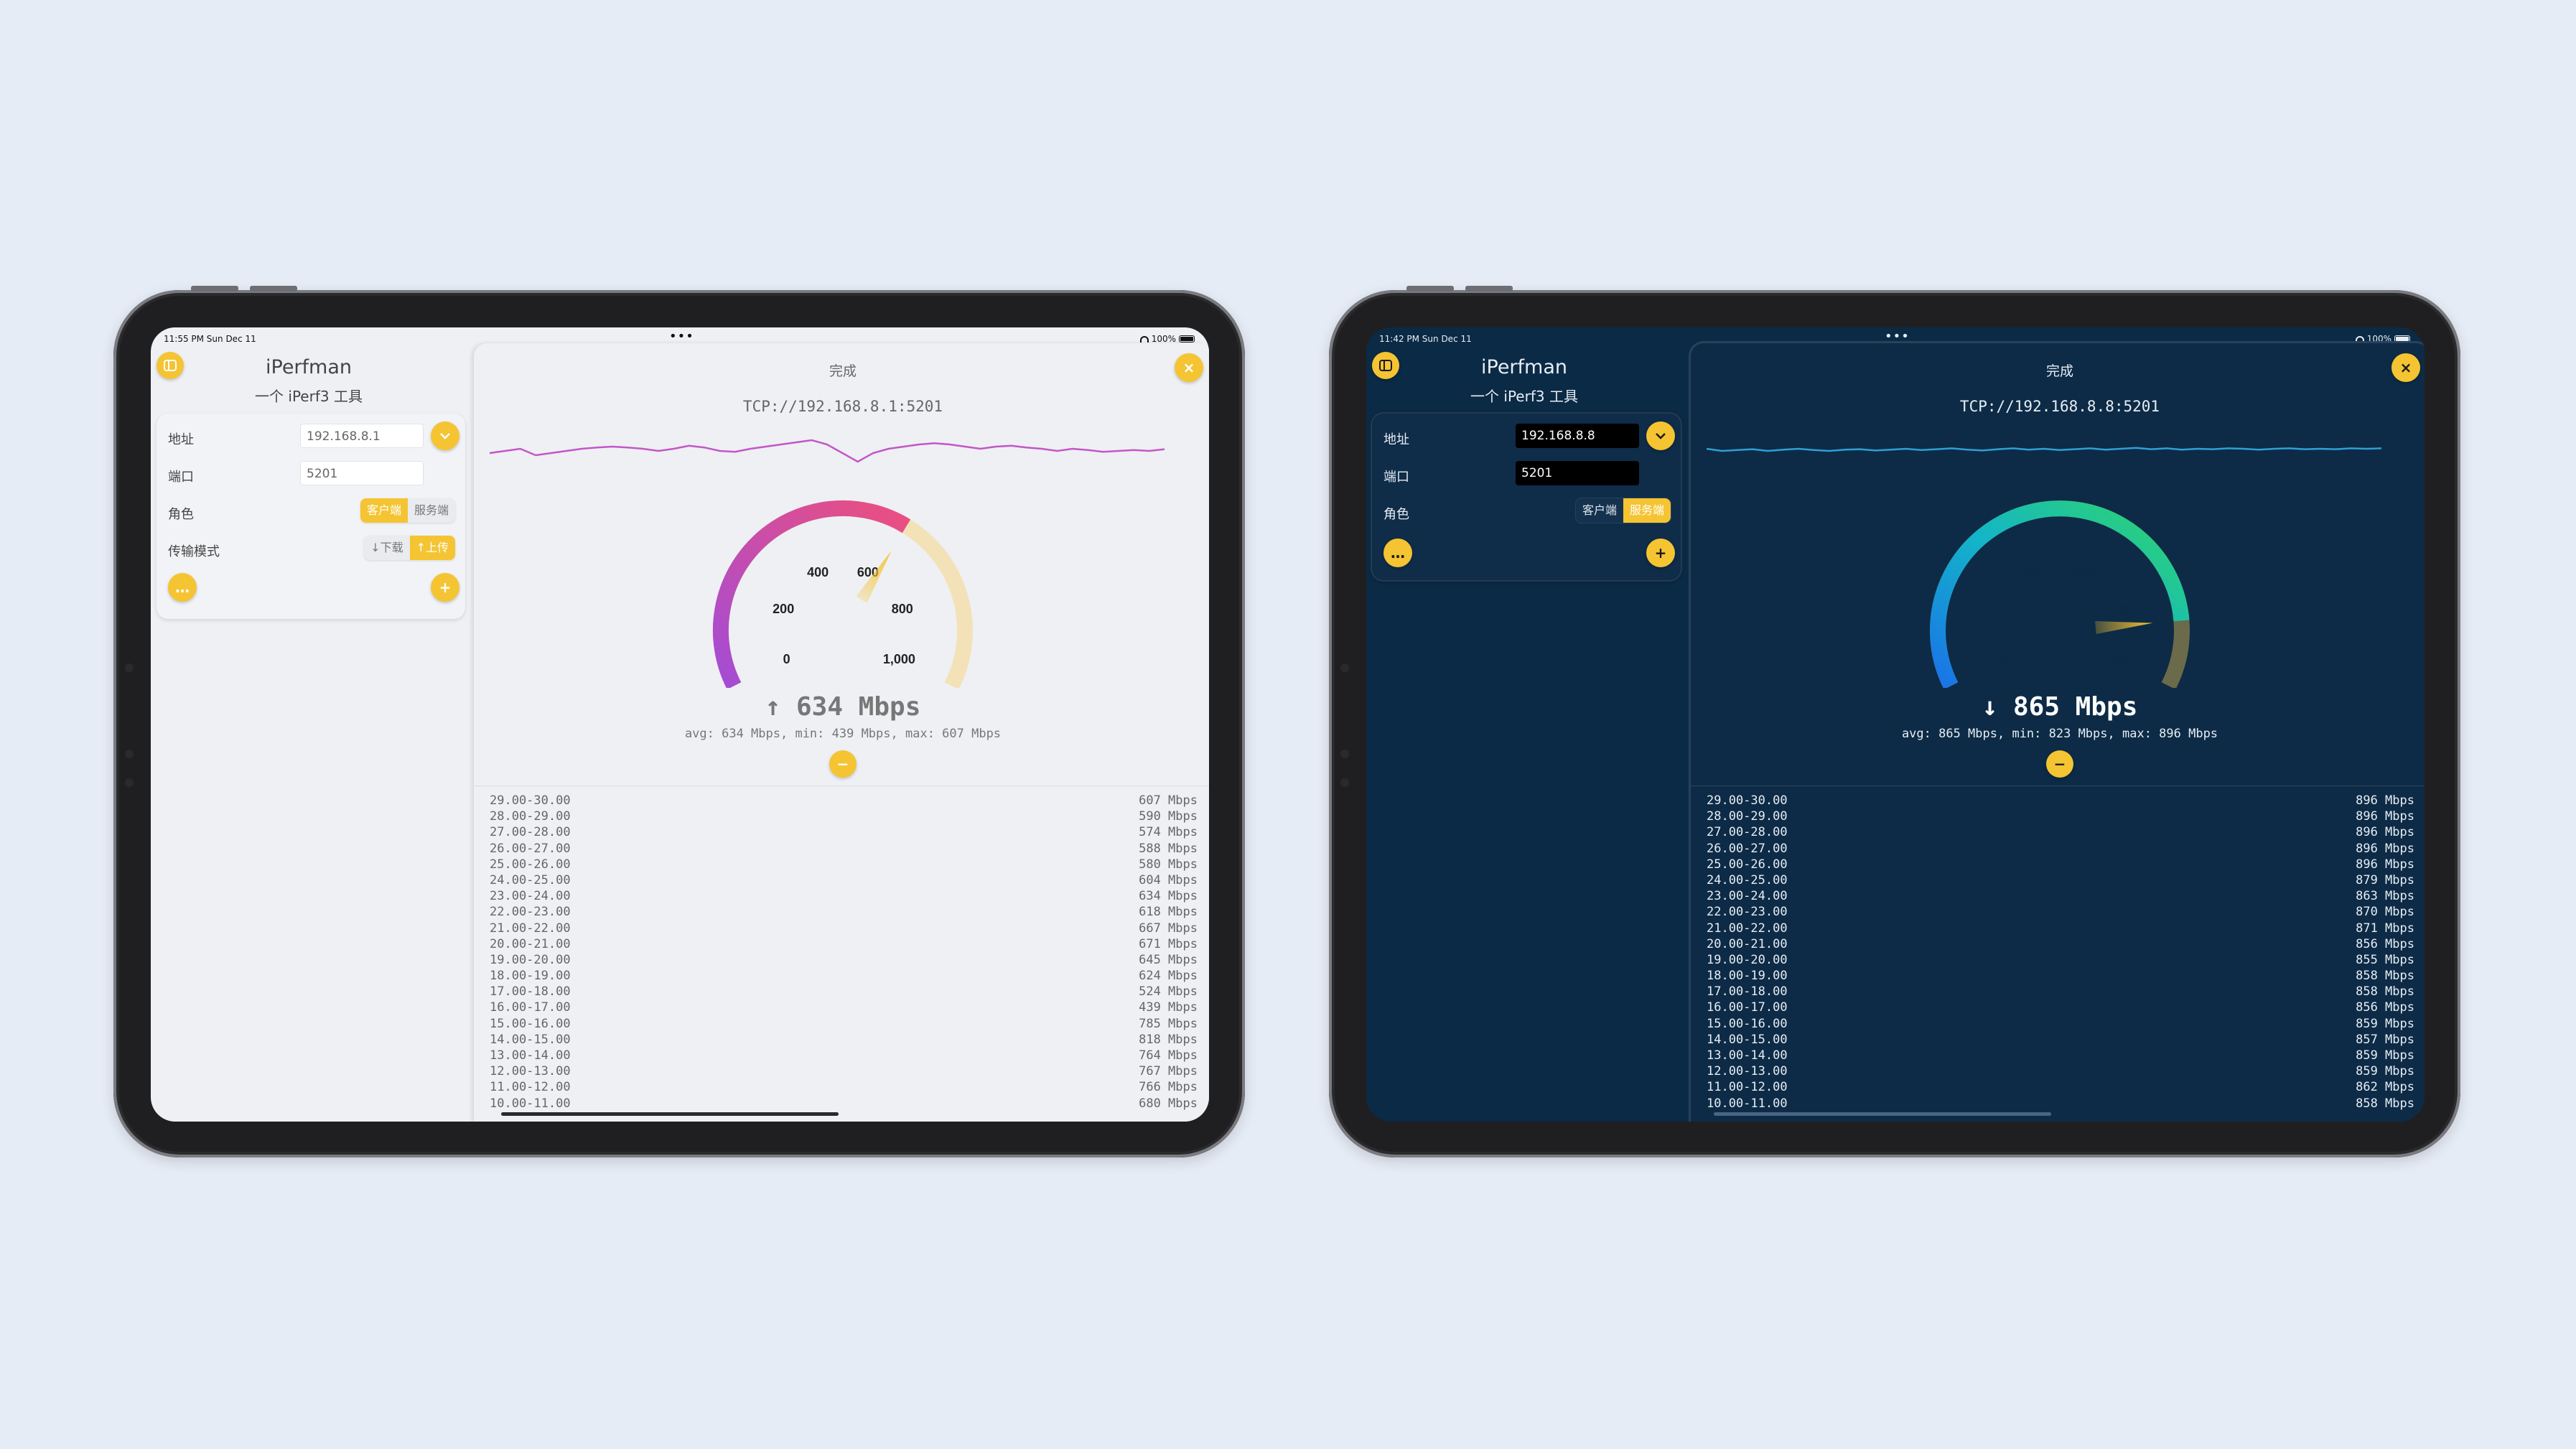 This screenshot has width=2576, height=1449. Describe the element at coordinates (1168, 880) in the screenshot. I see `log-rate: 604 Mbps` at that location.